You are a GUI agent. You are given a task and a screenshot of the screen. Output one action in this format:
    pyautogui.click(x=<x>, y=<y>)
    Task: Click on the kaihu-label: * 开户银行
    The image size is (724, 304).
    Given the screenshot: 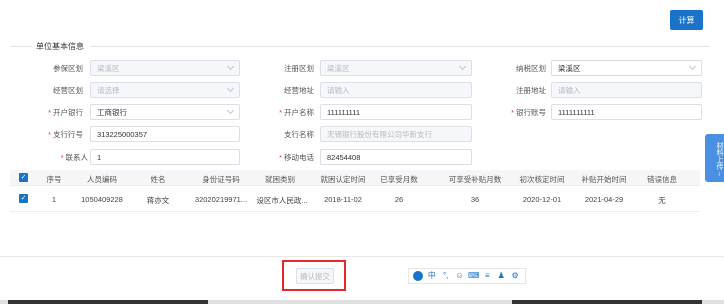 What is the action you would take?
    pyautogui.click(x=61, y=112)
    